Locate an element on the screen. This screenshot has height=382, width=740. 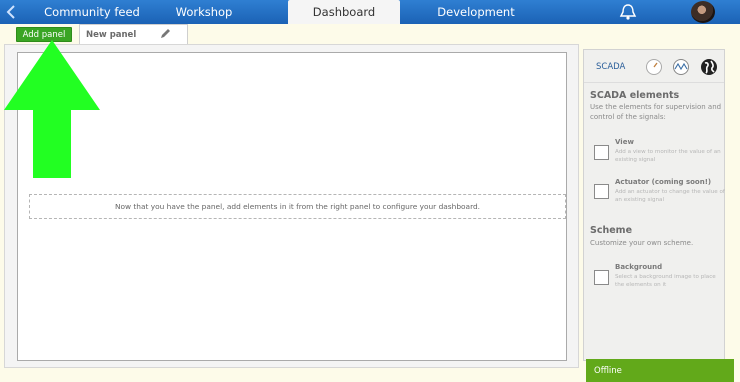
notification-bell-icon is located at coordinates (628, 12).